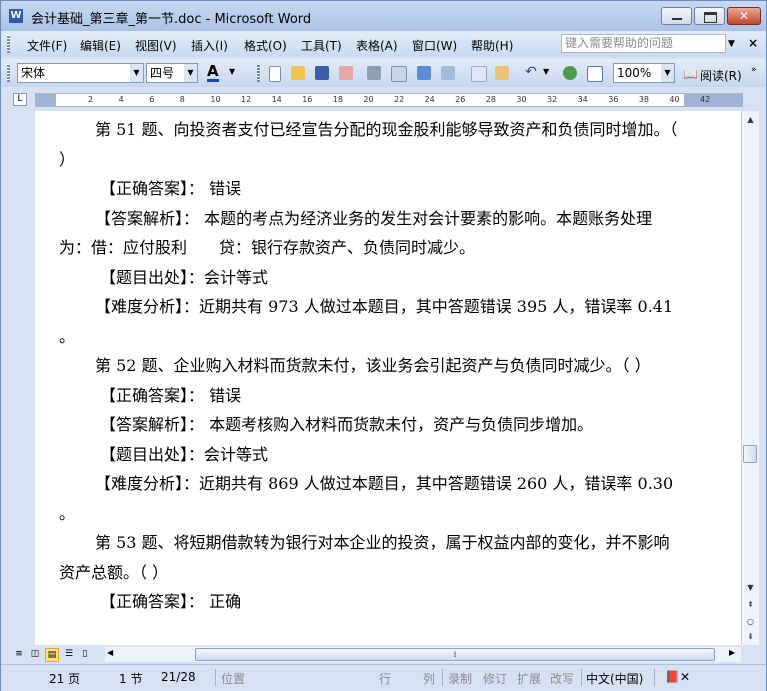 This screenshot has height=691, width=767. Describe the element at coordinates (614, 678) in the screenshot. I see `status-language: 中文(中国)` at that location.